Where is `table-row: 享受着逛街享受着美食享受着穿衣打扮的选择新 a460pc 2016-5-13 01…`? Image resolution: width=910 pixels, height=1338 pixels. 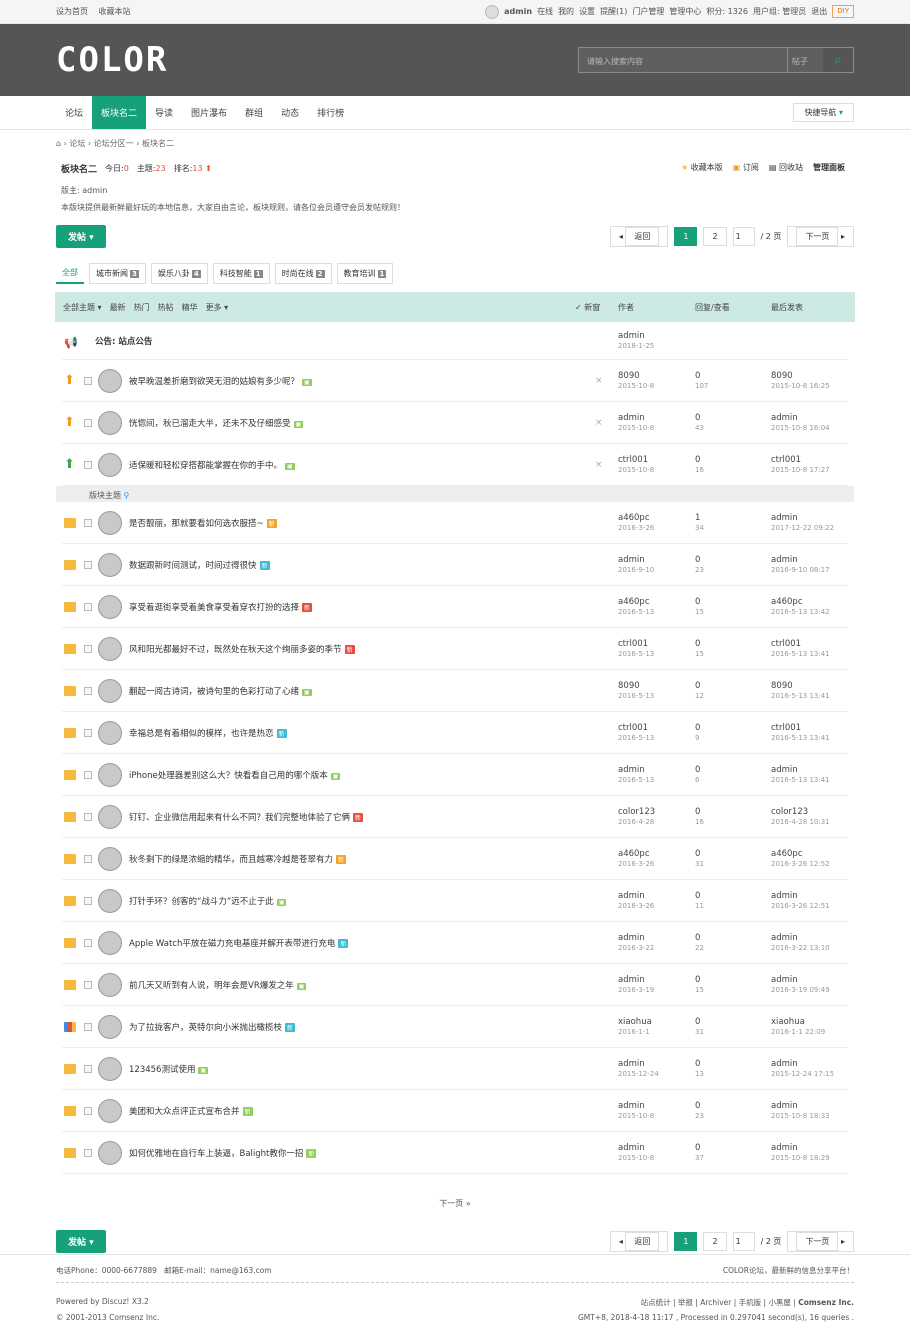 table-row: 享受着逛街享受着美食享受着穿衣打扮的选择新 a460pc 2016-5-13 01… is located at coordinates (455, 607).